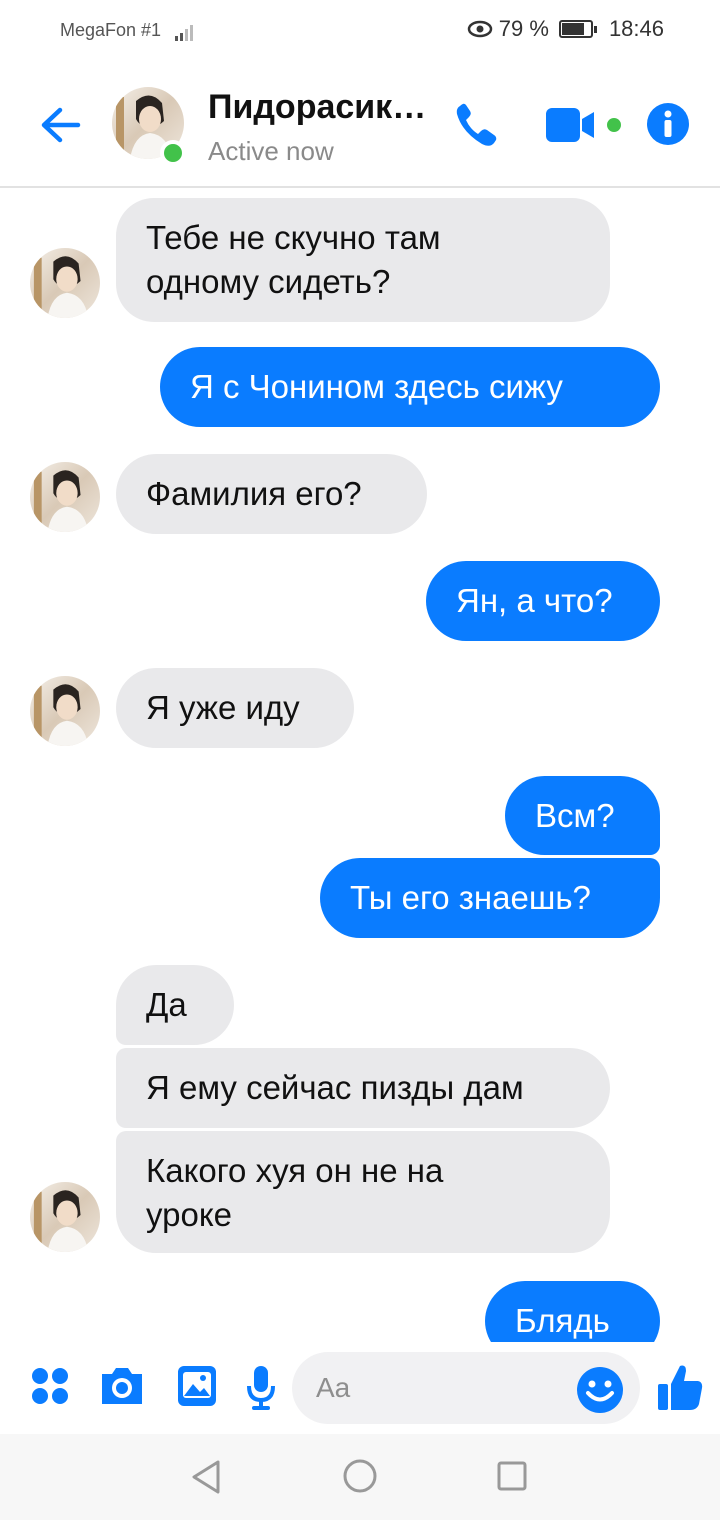 This screenshot has width=720, height=1520. I want to click on home-circle-icon, so click(360, 1476).